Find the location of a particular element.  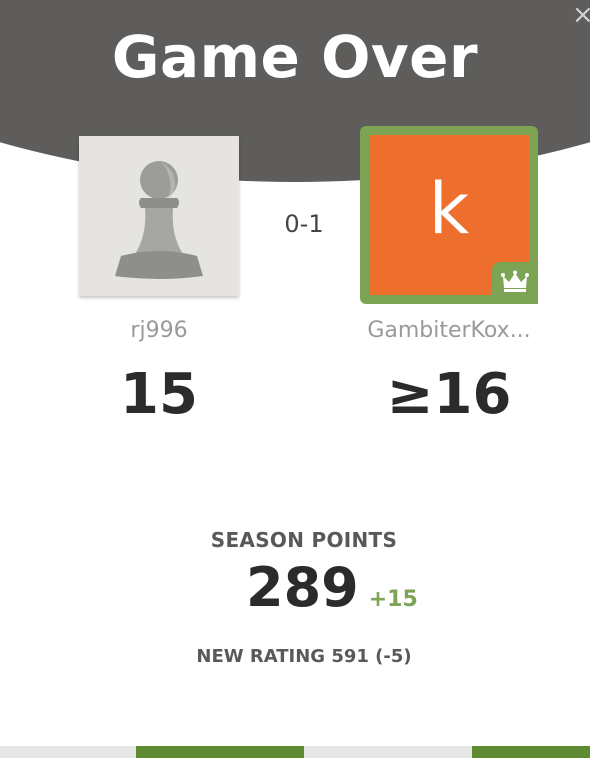

crown-icon is located at coordinates (515, 281).